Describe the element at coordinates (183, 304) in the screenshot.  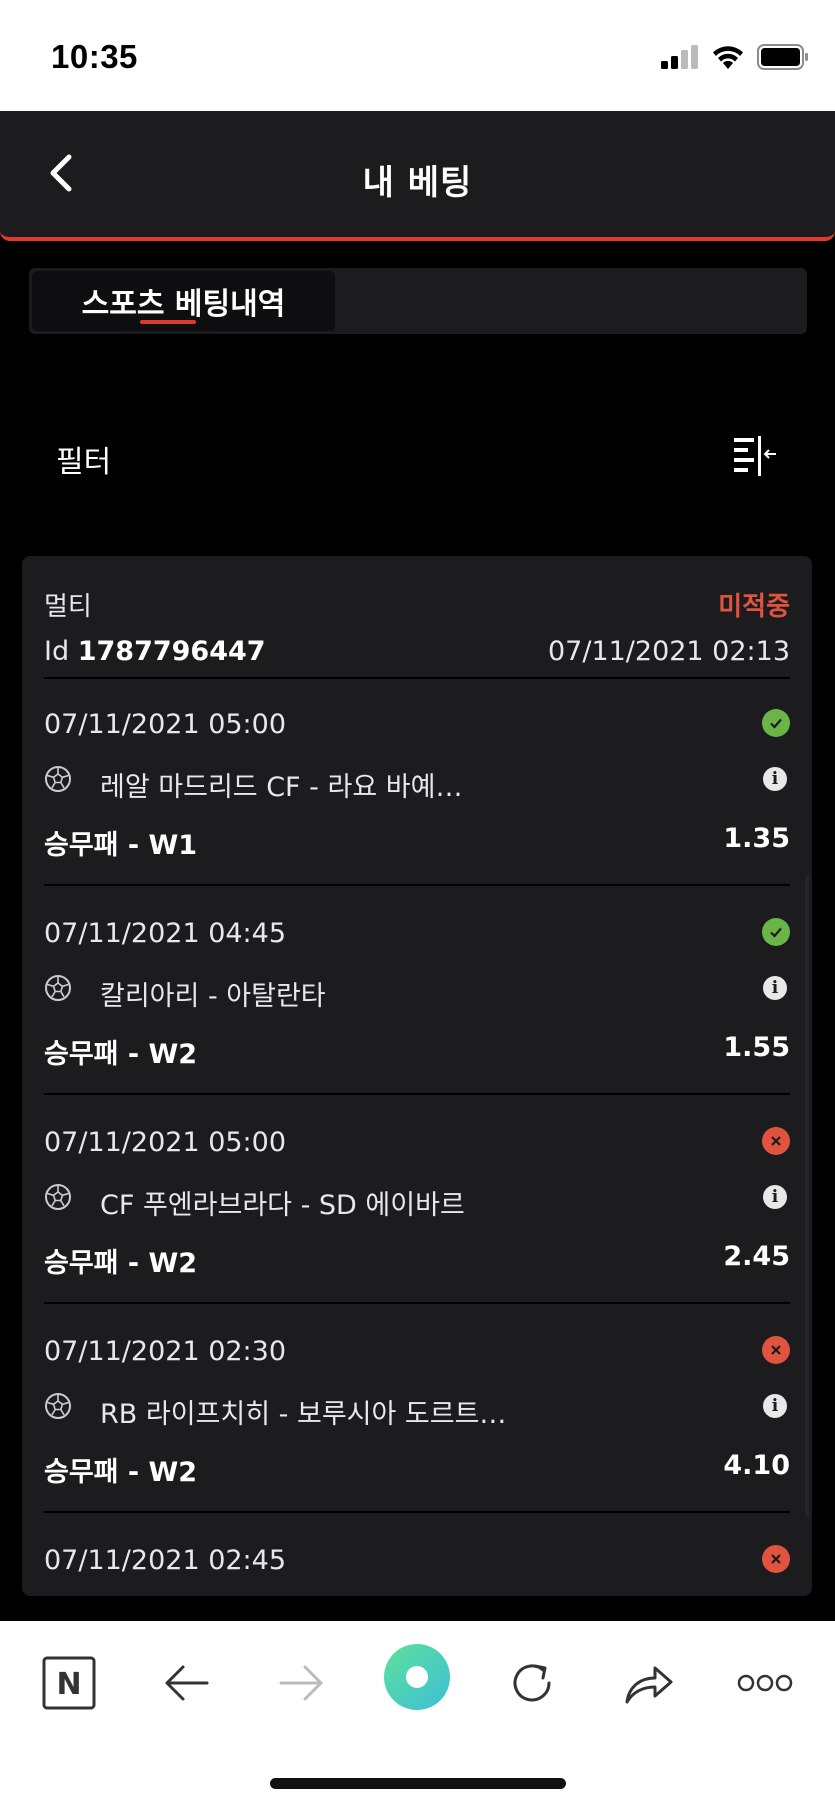
I see `tab-label: 스포츠 베팅내역` at that location.